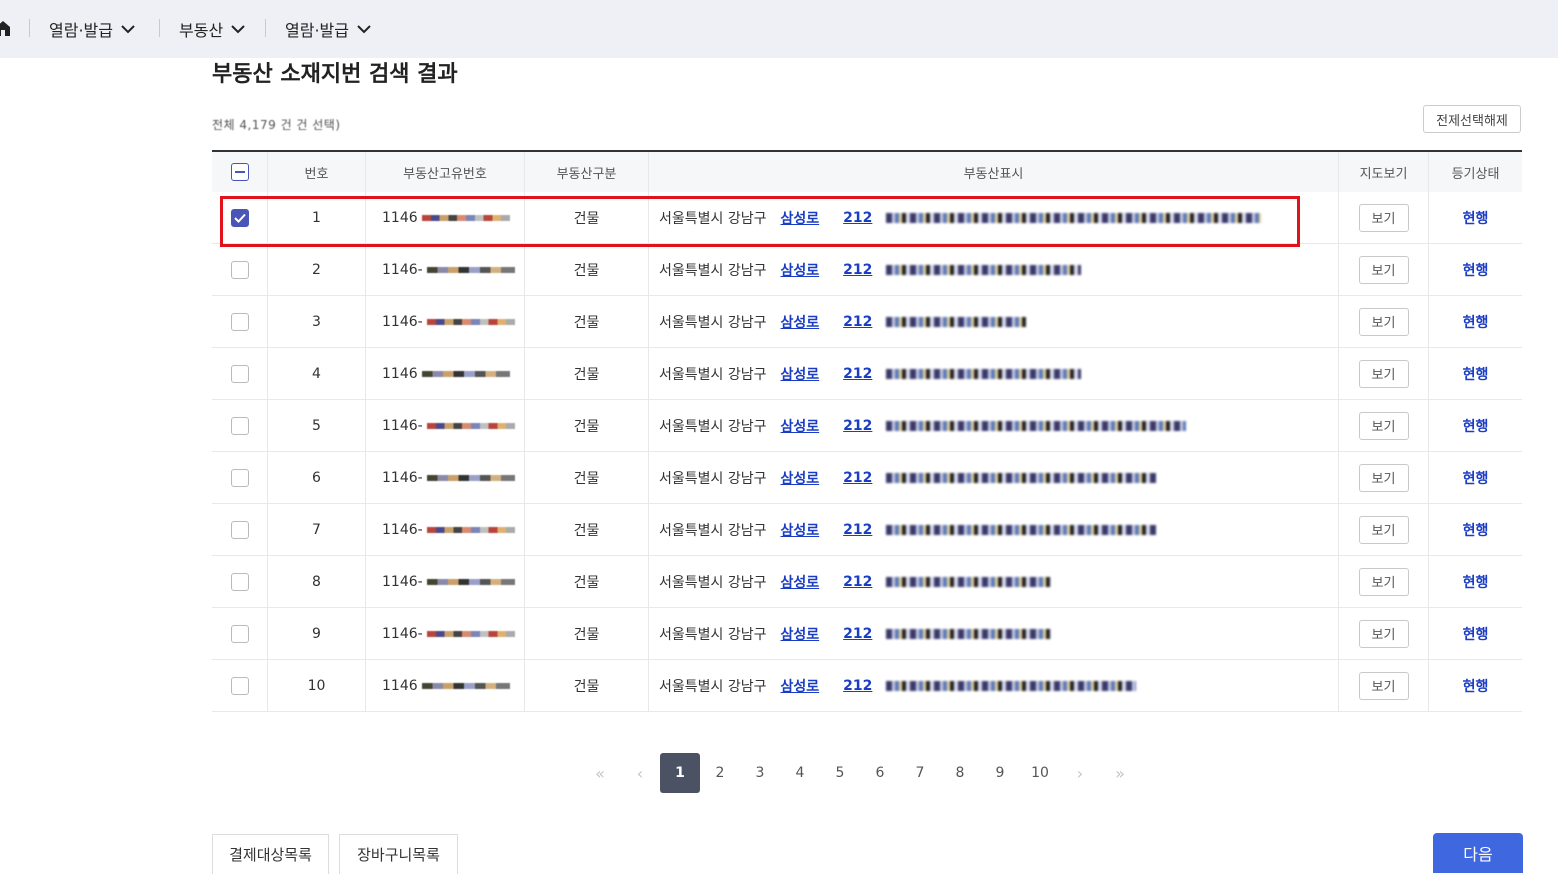 The height and width of the screenshot is (874, 1558). I want to click on page-number-button: 9, so click(1000, 773).